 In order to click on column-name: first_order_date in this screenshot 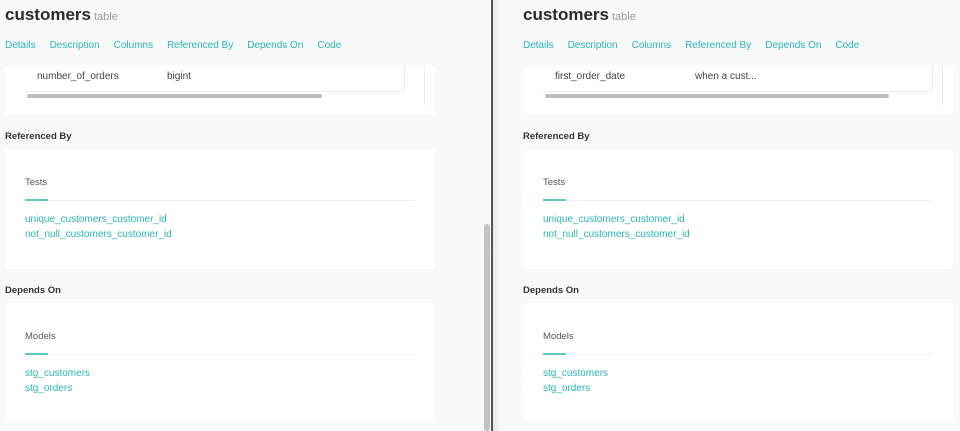, I will do `click(590, 76)`.